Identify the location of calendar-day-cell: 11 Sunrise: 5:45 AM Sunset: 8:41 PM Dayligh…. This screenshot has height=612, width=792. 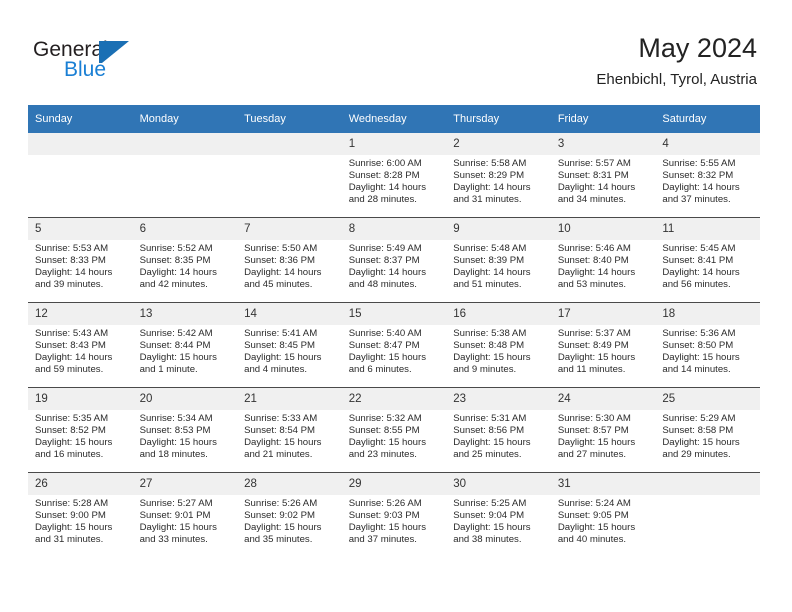
(707, 260).